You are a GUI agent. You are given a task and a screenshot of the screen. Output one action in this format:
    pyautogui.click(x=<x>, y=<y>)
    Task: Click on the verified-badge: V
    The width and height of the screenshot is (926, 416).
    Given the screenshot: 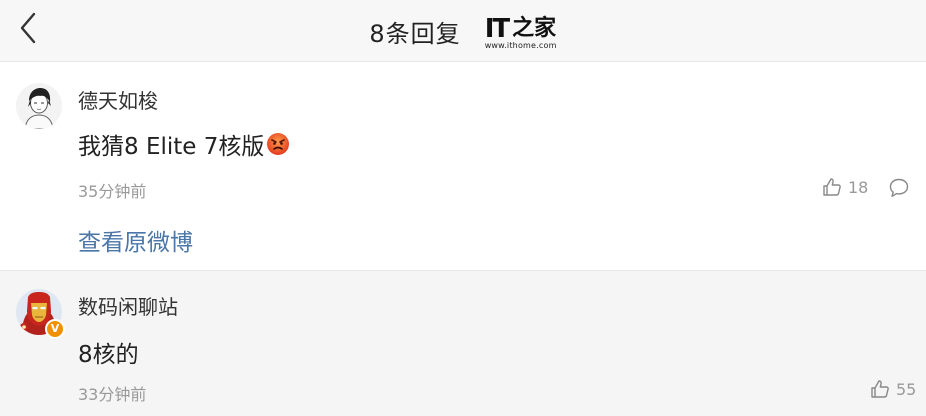 What is the action you would take?
    pyautogui.click(x=55, y=329)
    